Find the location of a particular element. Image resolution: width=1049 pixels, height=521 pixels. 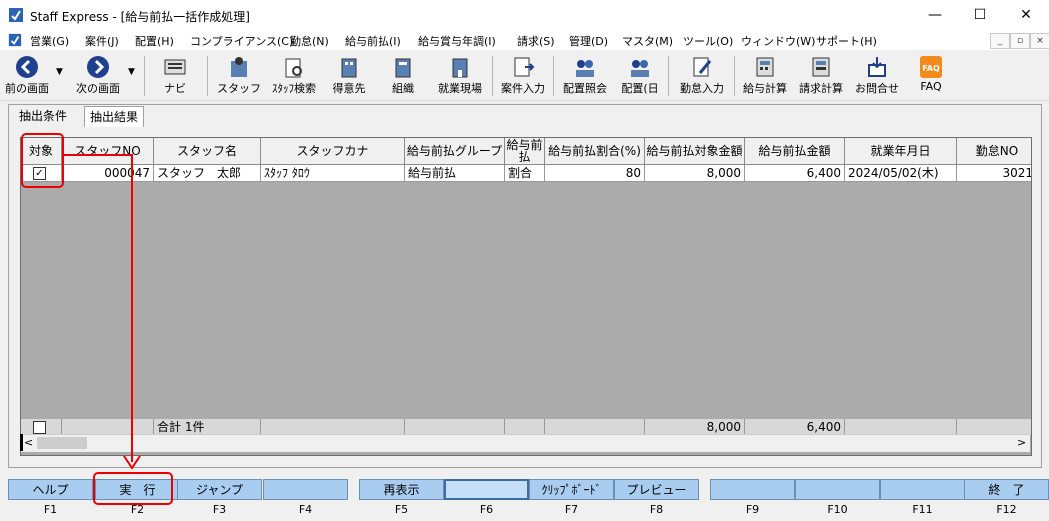

select-all-checkbox is located at coordinates (39, 427).